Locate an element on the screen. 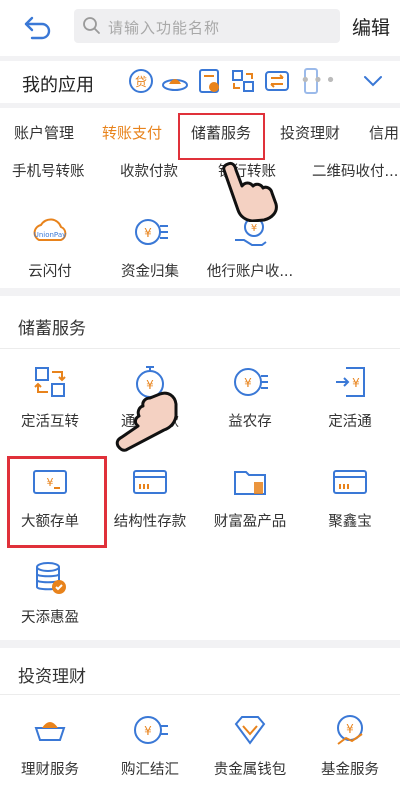 This screenshot has height=796, width=400. svg-text: UnionPay is located at coordinates (50, 235).